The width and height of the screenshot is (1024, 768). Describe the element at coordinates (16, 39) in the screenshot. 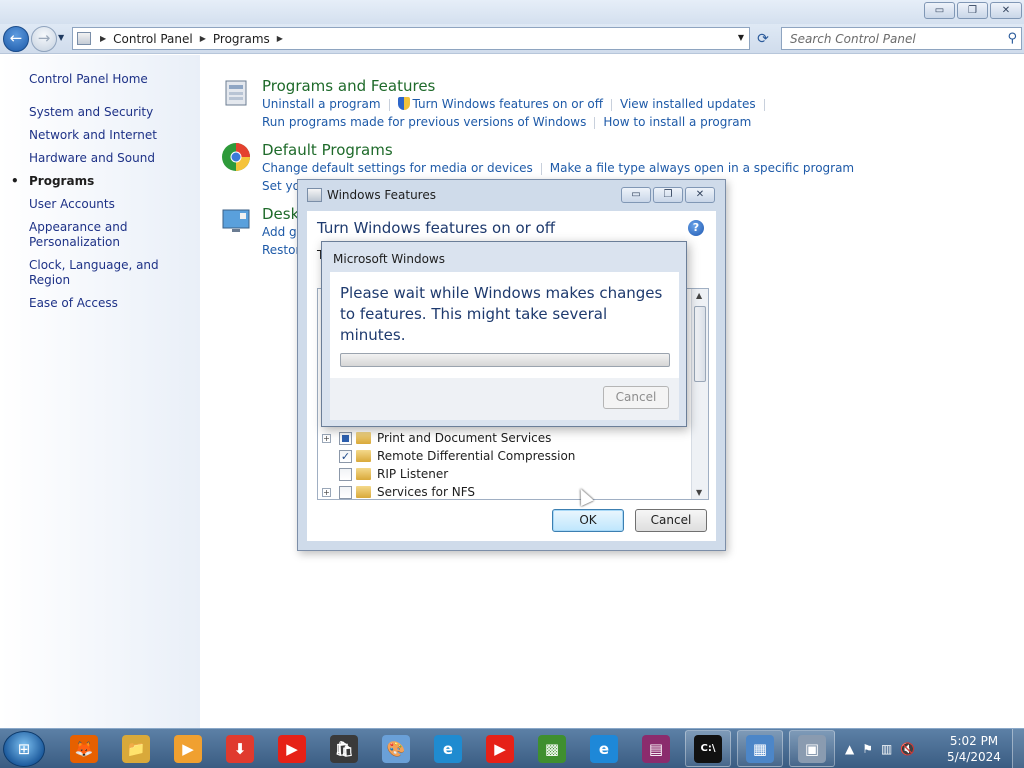

I see `back-button: ←` at that location.